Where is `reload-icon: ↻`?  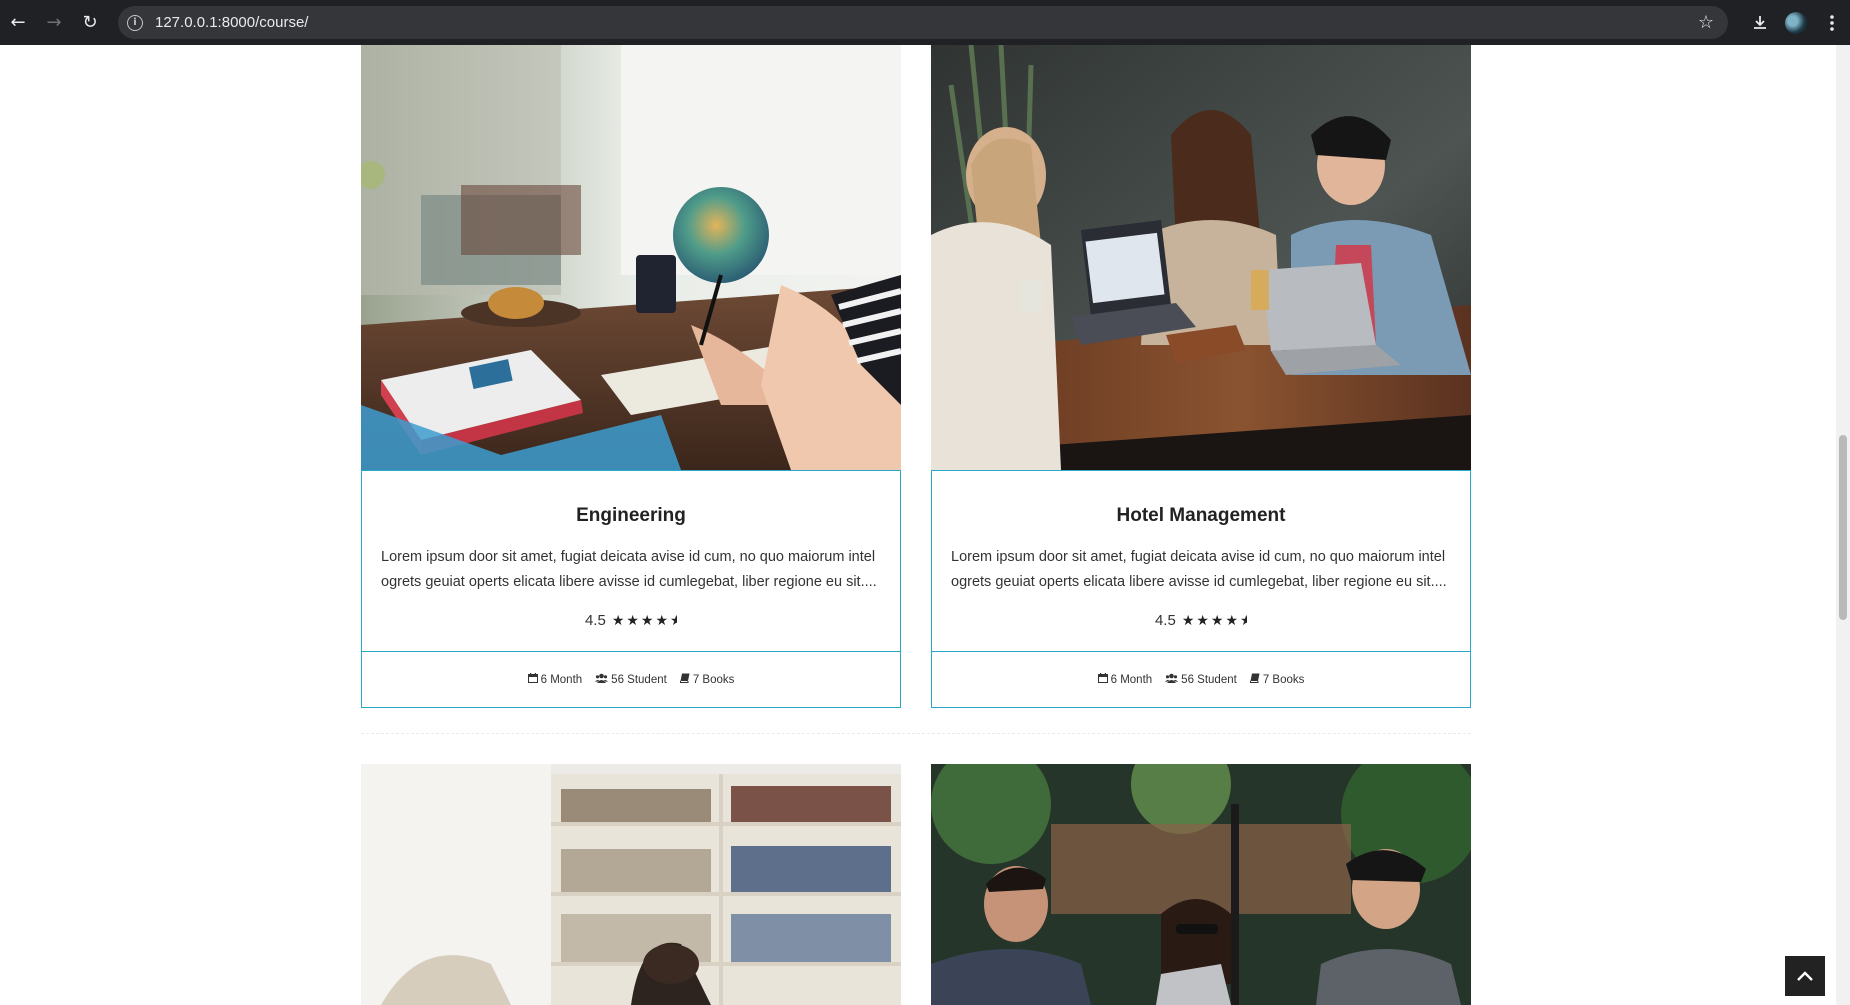 reload-icon: ↻ is located at coordinates (90, 23).